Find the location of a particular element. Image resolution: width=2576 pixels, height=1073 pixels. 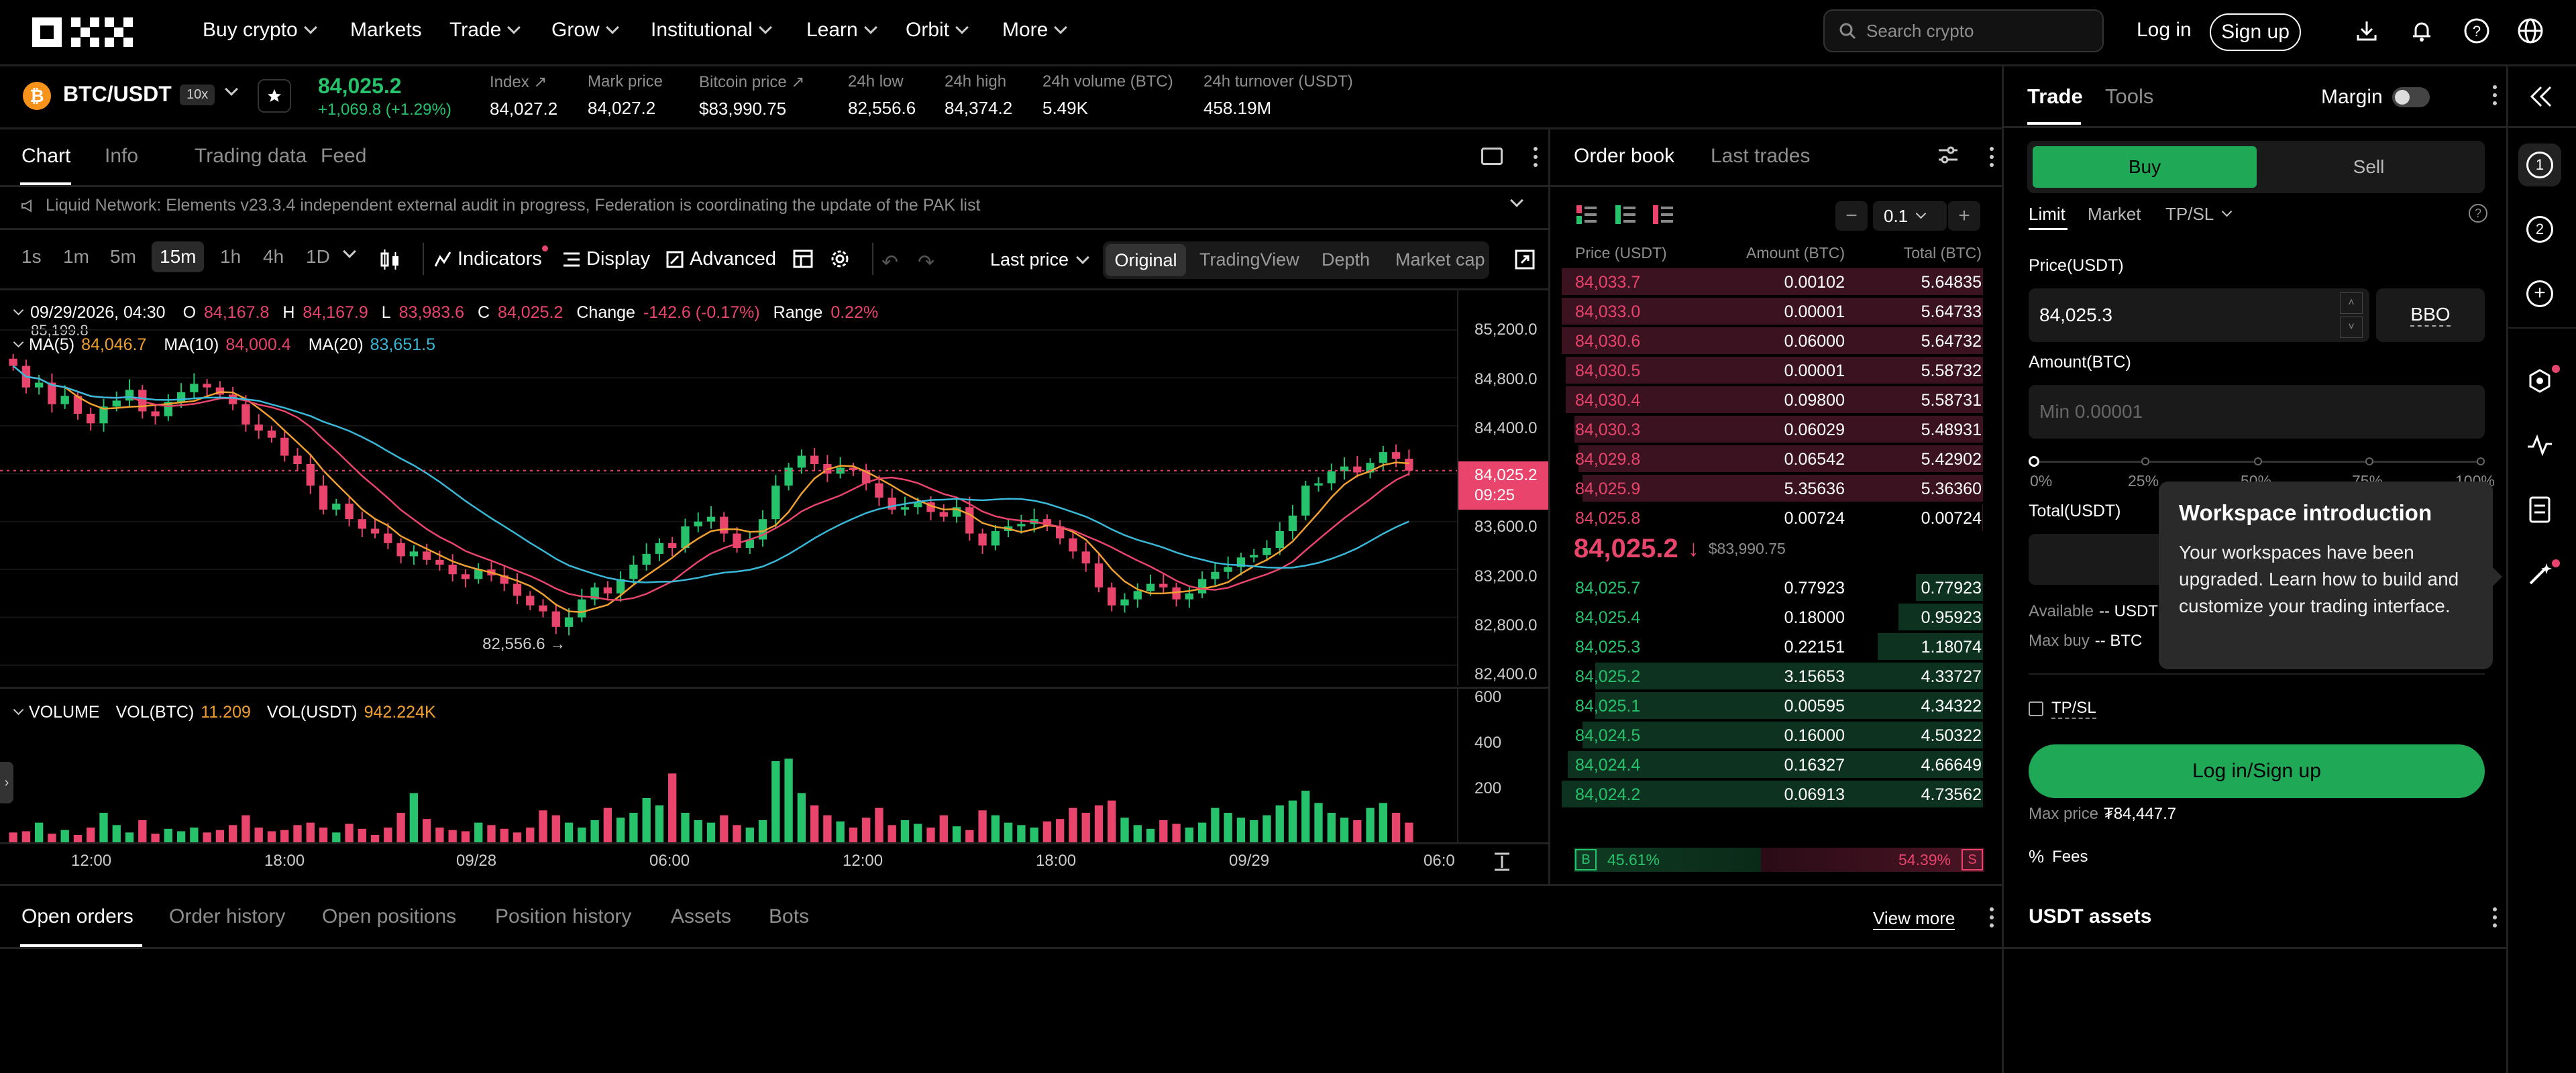

view-market-cap: Market cap is located at coordinates (1440, 259).